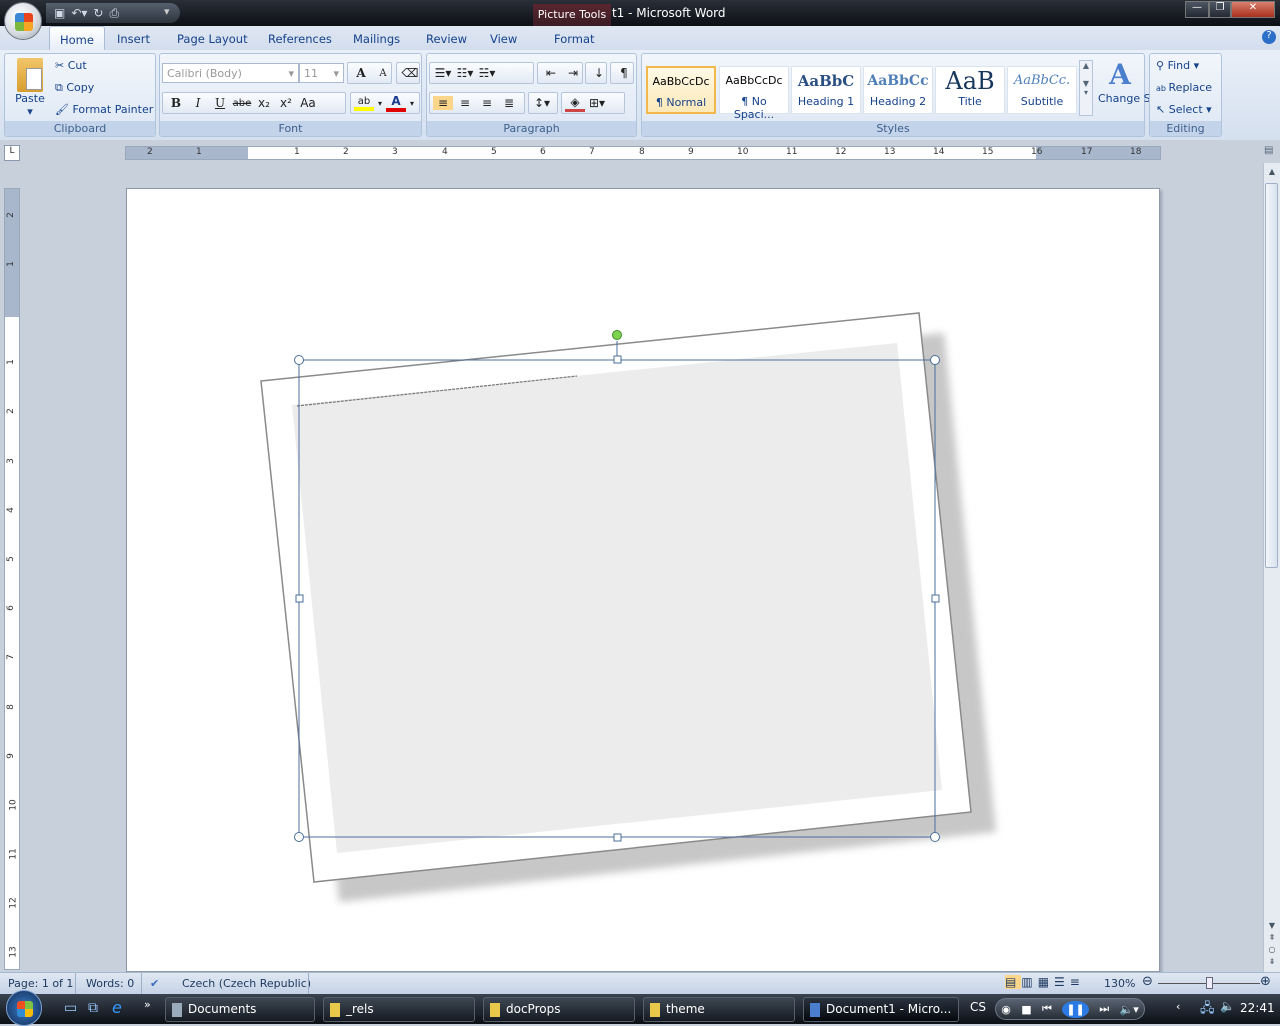 This screenshot has width=1280, height=1026. Describe the element at coordinates (815, 1009) in the screenshot. I see `word-icon` at that location.